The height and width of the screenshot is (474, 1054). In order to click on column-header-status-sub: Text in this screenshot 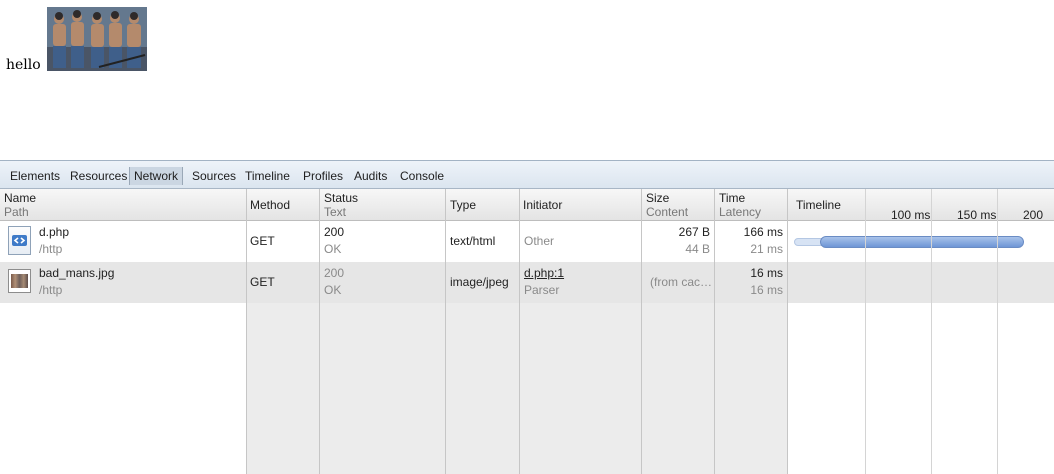, I will do `click(335, 212)`.